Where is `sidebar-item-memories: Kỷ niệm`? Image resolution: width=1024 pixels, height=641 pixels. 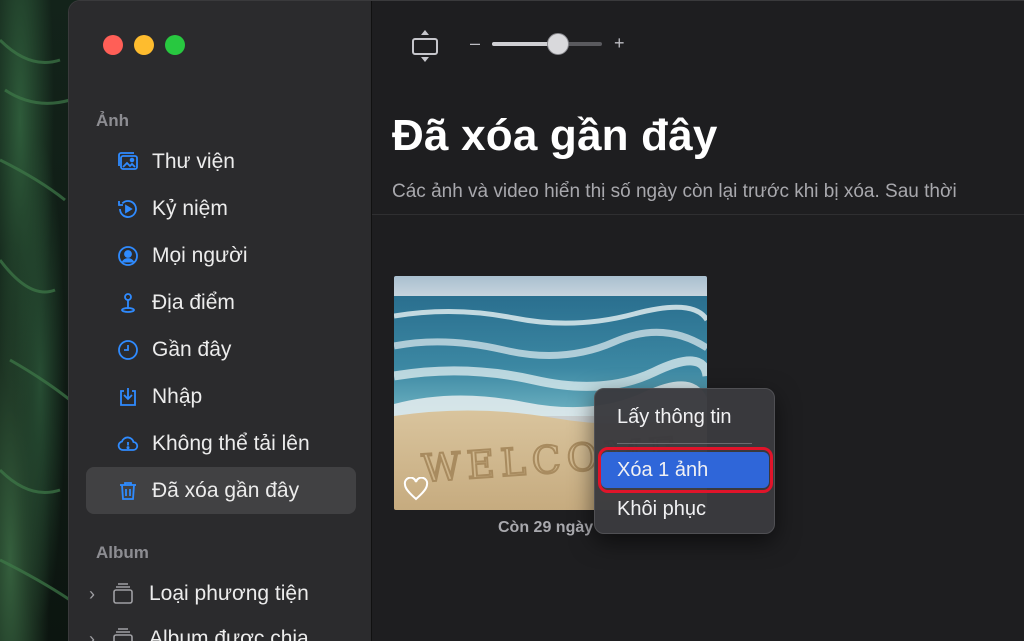
sidebar-item-memories: Kỷ niệm is located at coordinates (221, 208).